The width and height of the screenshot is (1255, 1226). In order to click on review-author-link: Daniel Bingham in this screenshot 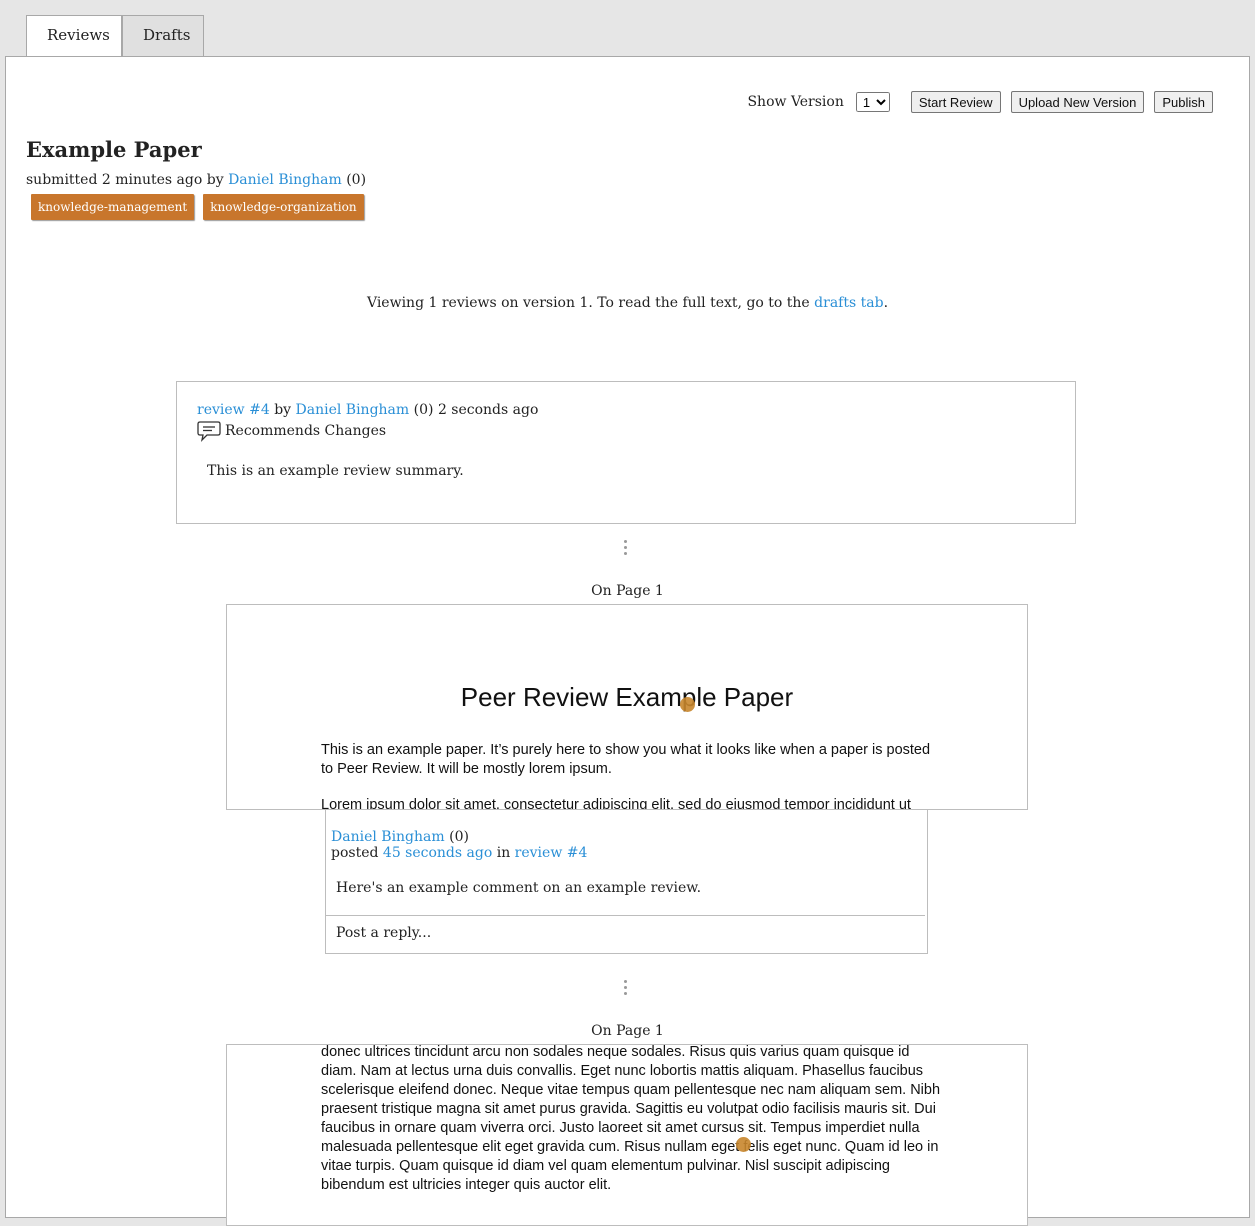, I will do `click(353, 410)`.